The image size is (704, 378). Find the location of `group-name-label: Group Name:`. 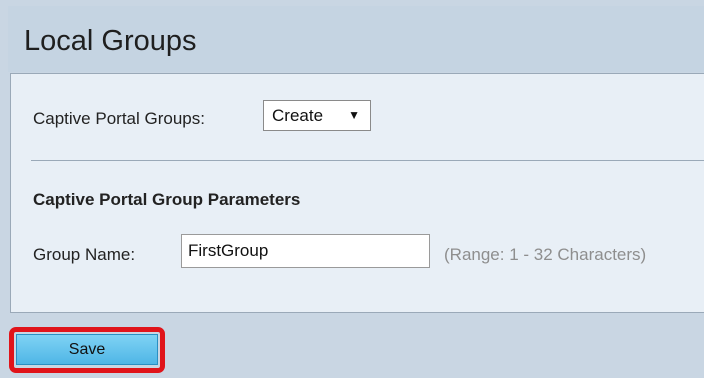

group-name-label: Group Name: is located at coordinates (84, 254).